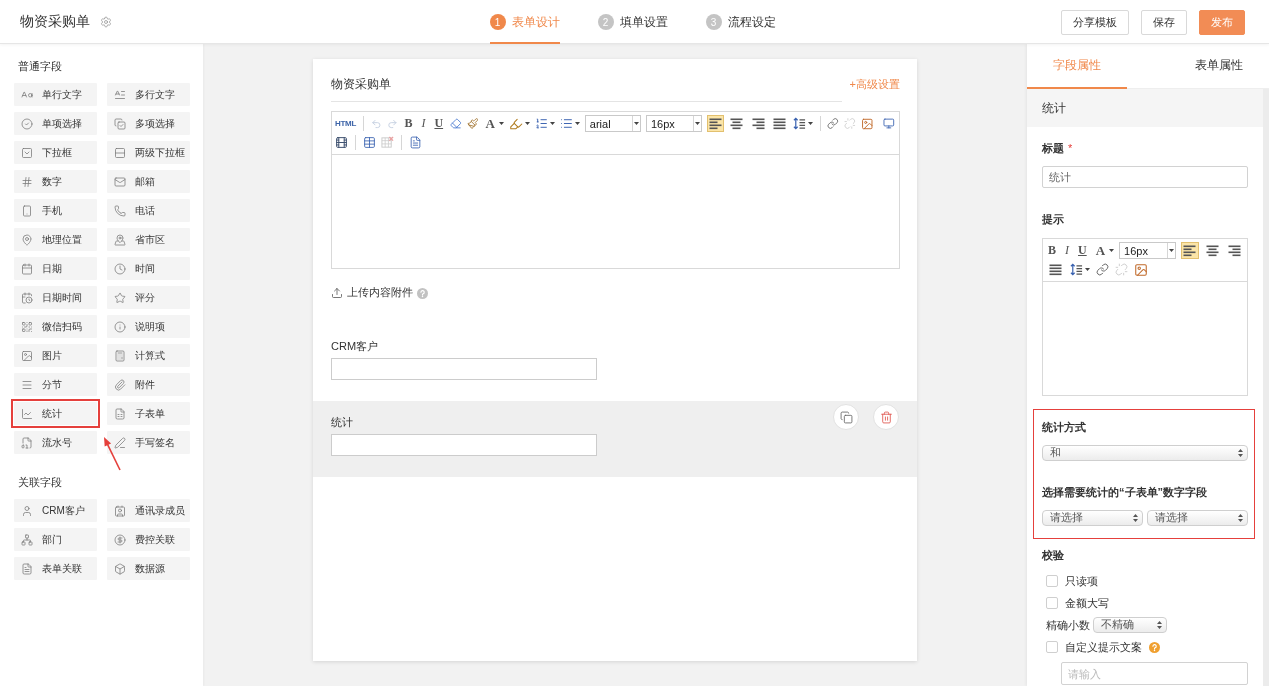 The image size is (1269, 686). What do you see at coordinates (148, 152) in the screenshot?
I see `field-type-item: 两级下拉框` at bounding box center [148, 152].